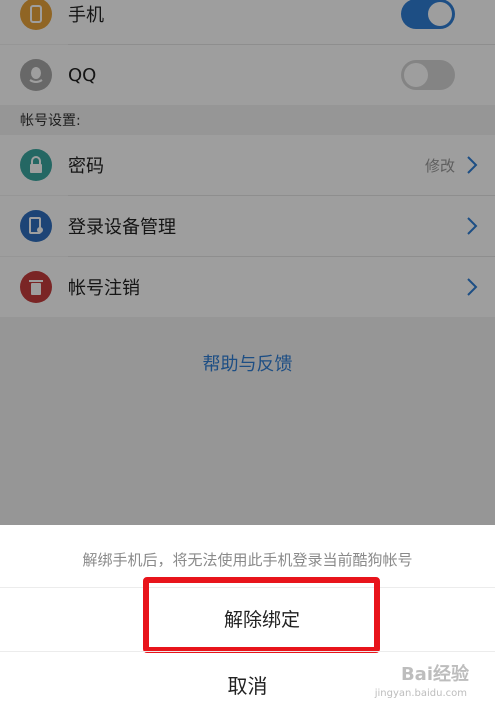  Describe the element at coordinates (247, 560) in the screenshot. I see `sheet-message: 解绑手机后，将无法使用此手机登录当前酷狗帐号` at that location.